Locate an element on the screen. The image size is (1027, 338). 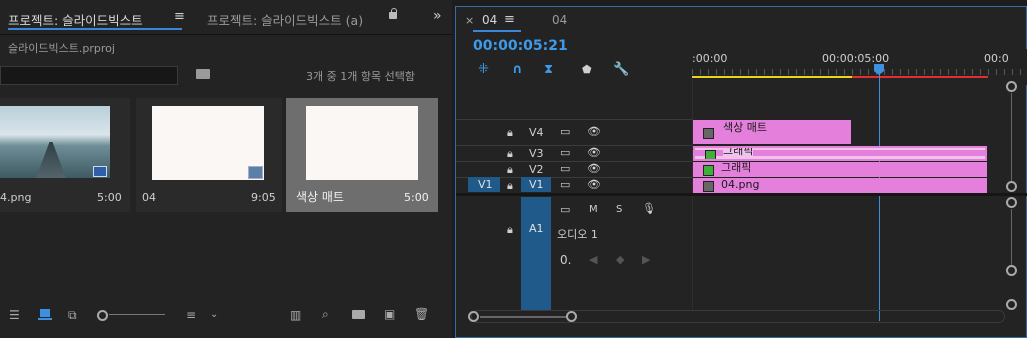
ruler-label: 00:00:05:00 is located at coordinates (856, 58).